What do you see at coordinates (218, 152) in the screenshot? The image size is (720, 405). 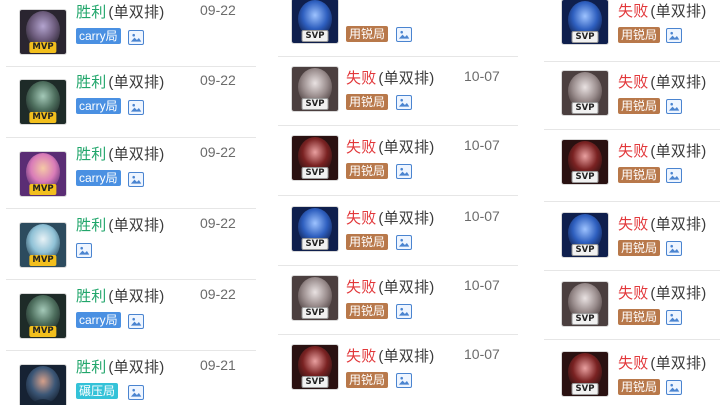 I see `match-date: 09-22` at bounding box center [218, 152].